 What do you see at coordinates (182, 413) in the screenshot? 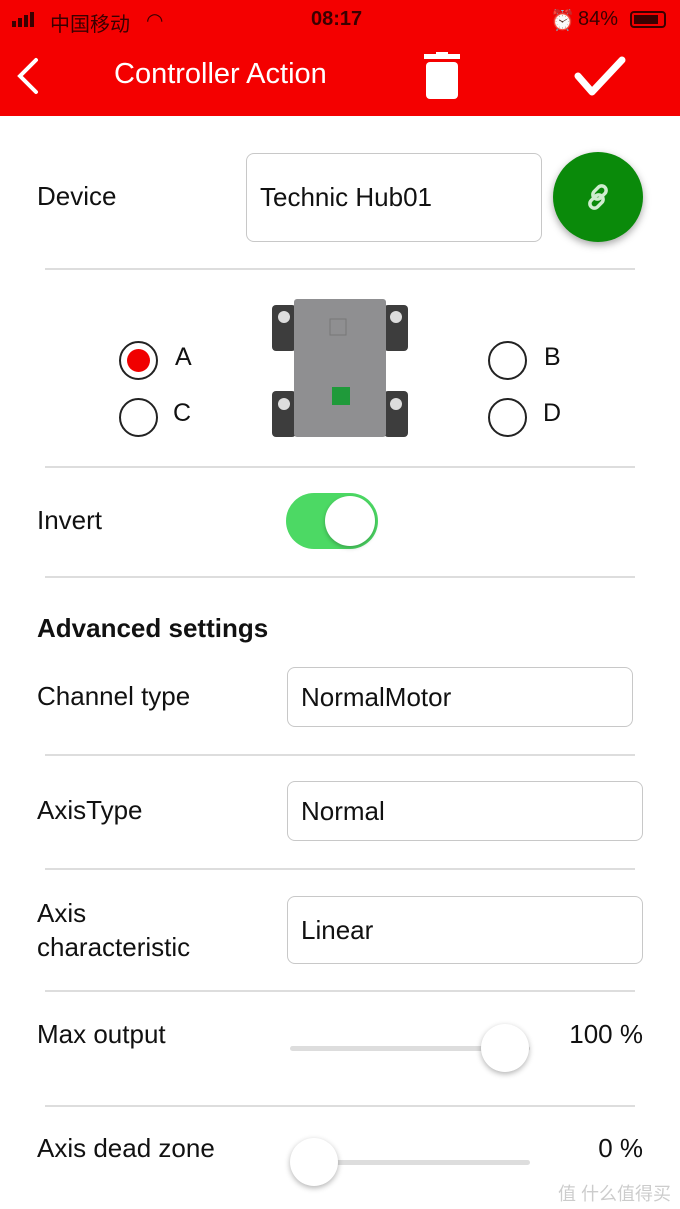
I see `port-c-label: C` at bounding box center [182, 413].